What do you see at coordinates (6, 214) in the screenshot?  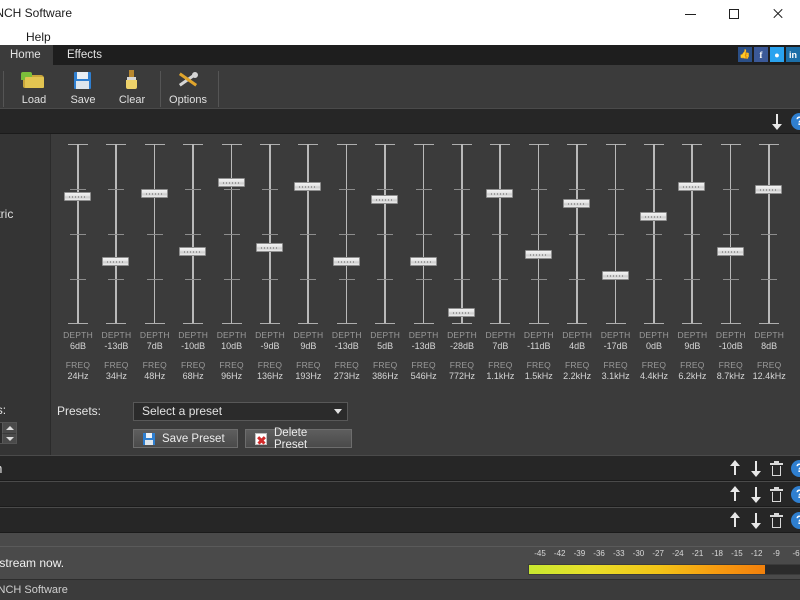 I see `radio-parametric: rametric` at bounding box center [6, 214].